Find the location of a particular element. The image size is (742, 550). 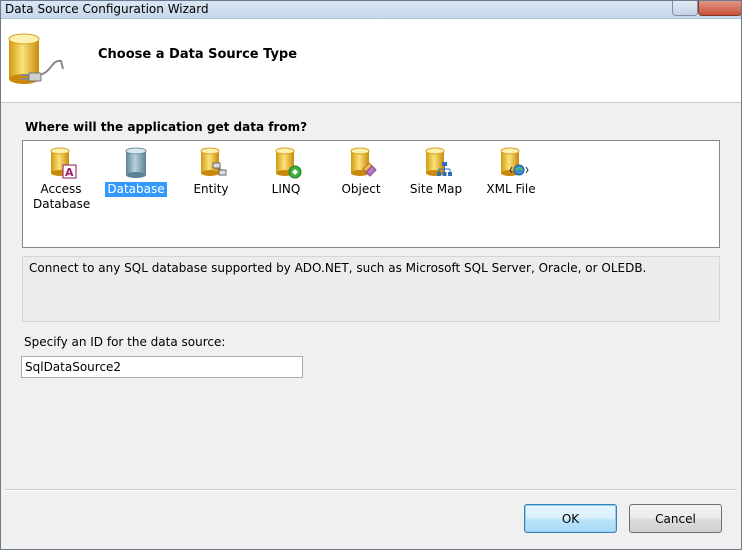

linq-icon is located at coordinates (288, 163).